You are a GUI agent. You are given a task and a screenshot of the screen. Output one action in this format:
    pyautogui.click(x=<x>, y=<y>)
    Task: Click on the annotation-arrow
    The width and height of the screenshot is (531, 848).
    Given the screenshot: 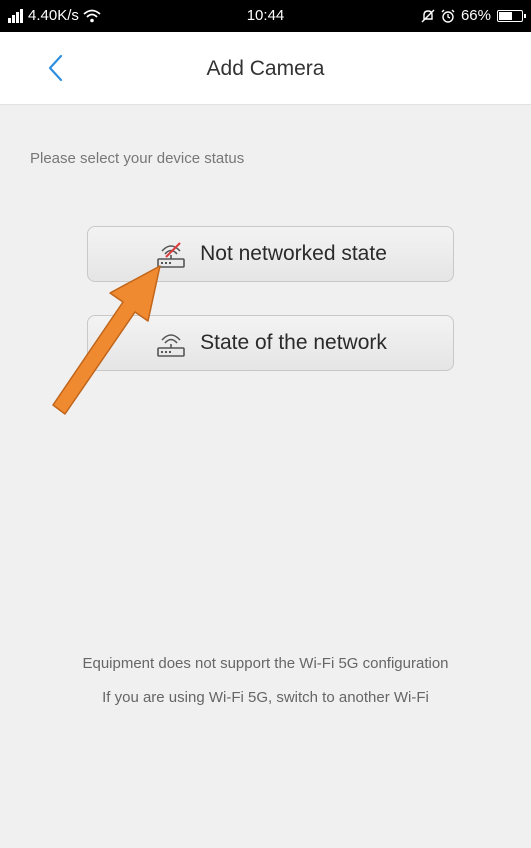 What is the action you would take?
    pyautogui.click(x=106, y=340)
    